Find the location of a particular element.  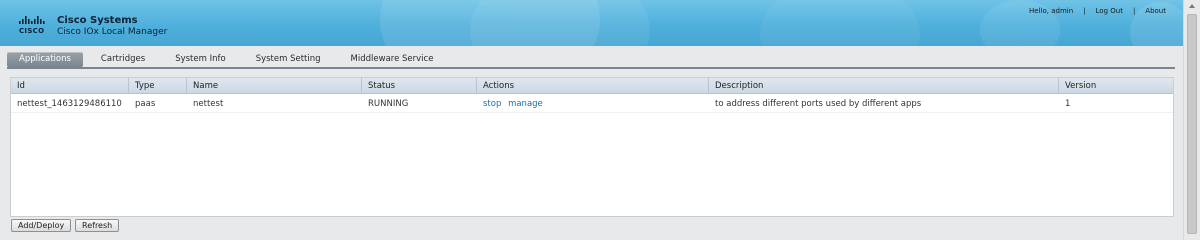

scrollbar-thumb is located at coordinates (1192, 124).